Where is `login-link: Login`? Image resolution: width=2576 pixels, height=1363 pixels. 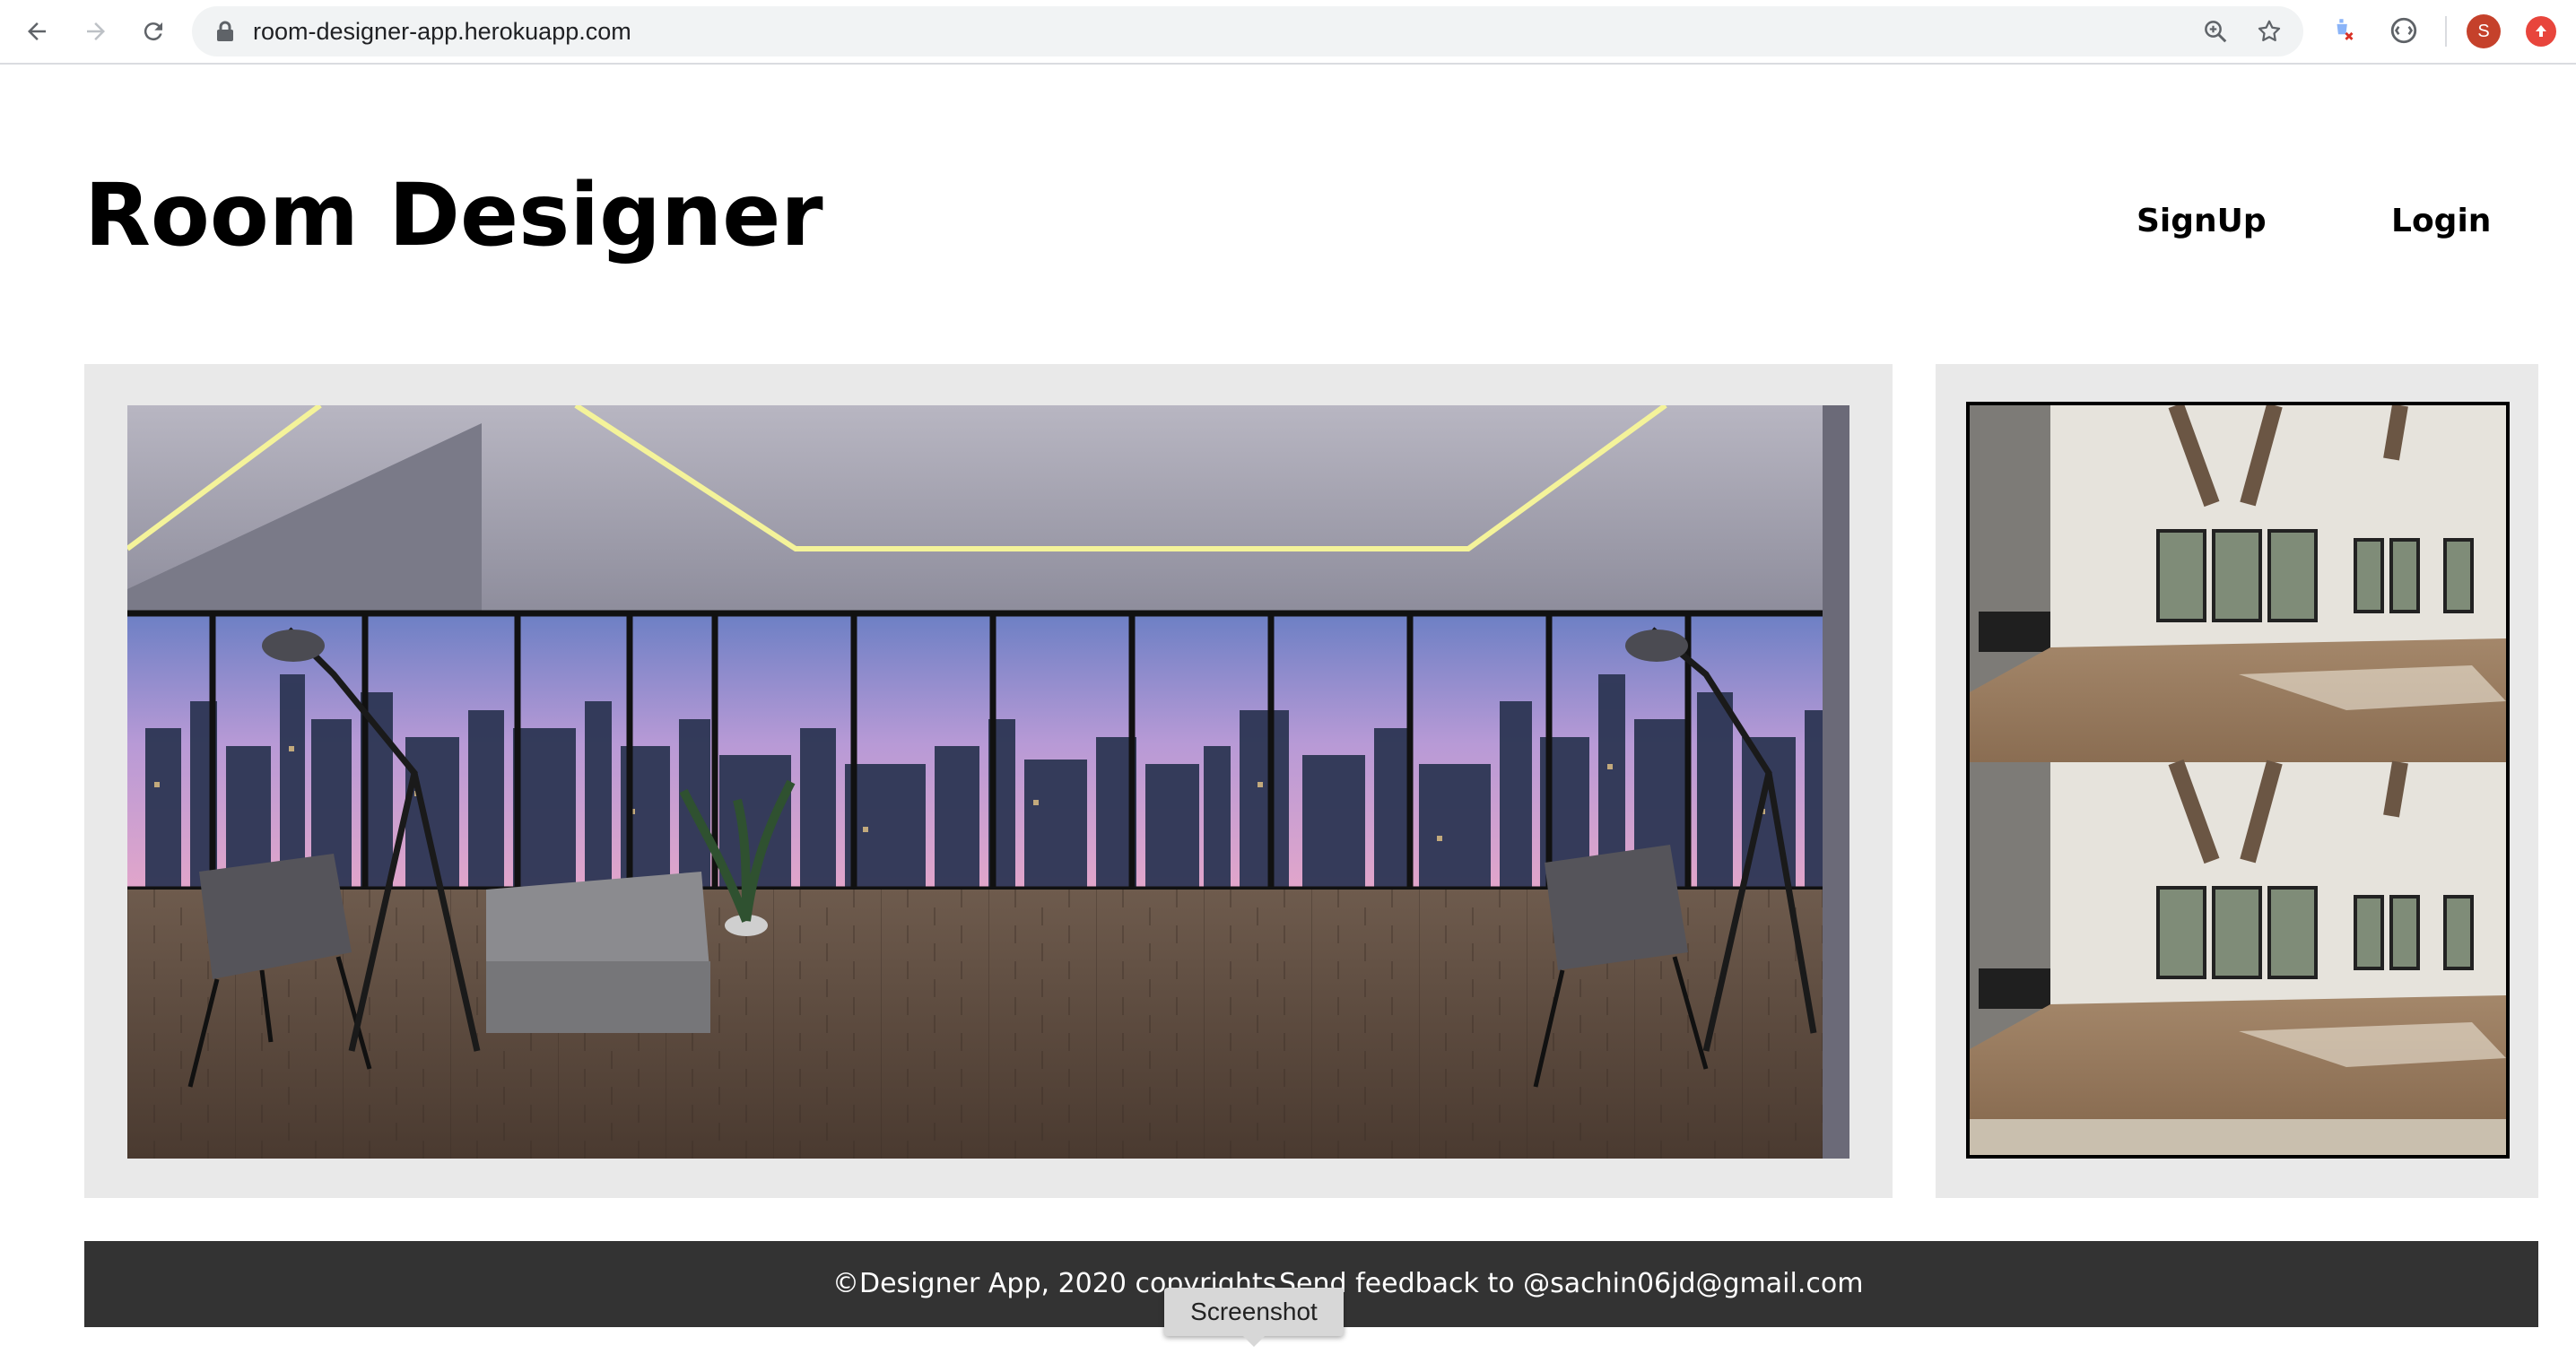 login-link: Login is located at coordinates (2441, 221).